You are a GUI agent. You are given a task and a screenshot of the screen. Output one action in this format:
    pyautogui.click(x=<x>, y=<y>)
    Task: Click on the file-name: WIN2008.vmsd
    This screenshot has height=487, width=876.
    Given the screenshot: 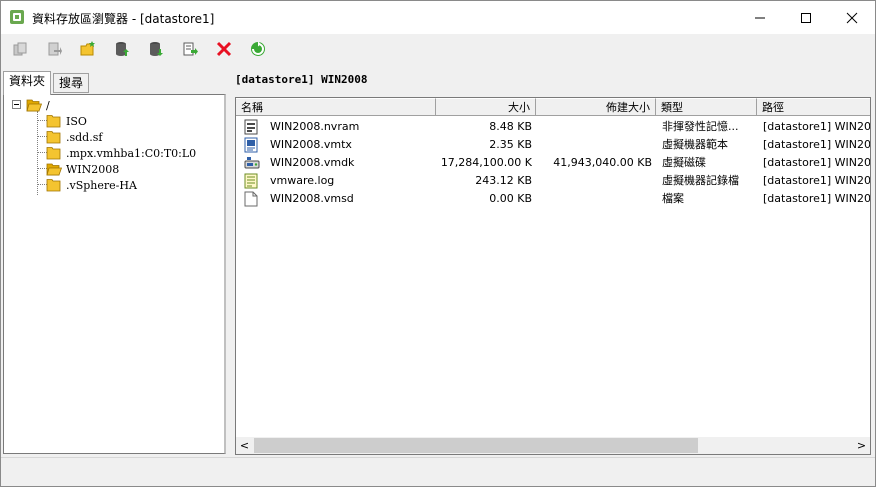 What is the action you would take?
    pyautogui.click(x=312, y=198)
    